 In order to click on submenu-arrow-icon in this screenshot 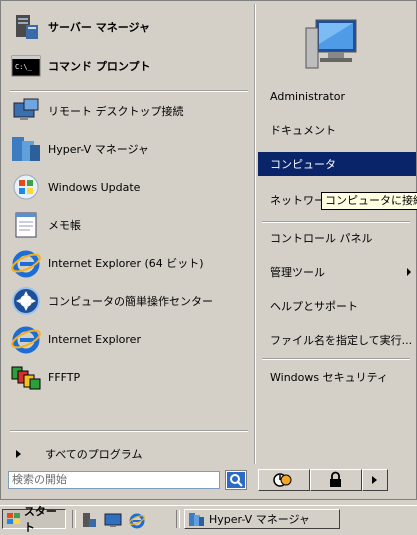, I will do `click(409, 272)`.